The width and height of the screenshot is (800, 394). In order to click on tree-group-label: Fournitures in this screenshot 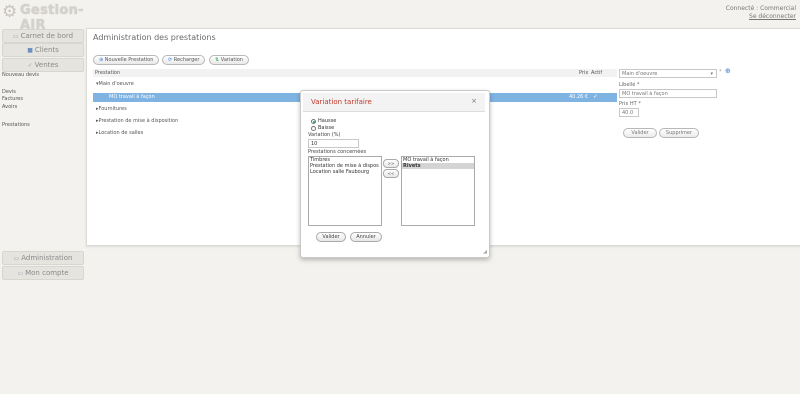, I will do `click(112, 109)`.